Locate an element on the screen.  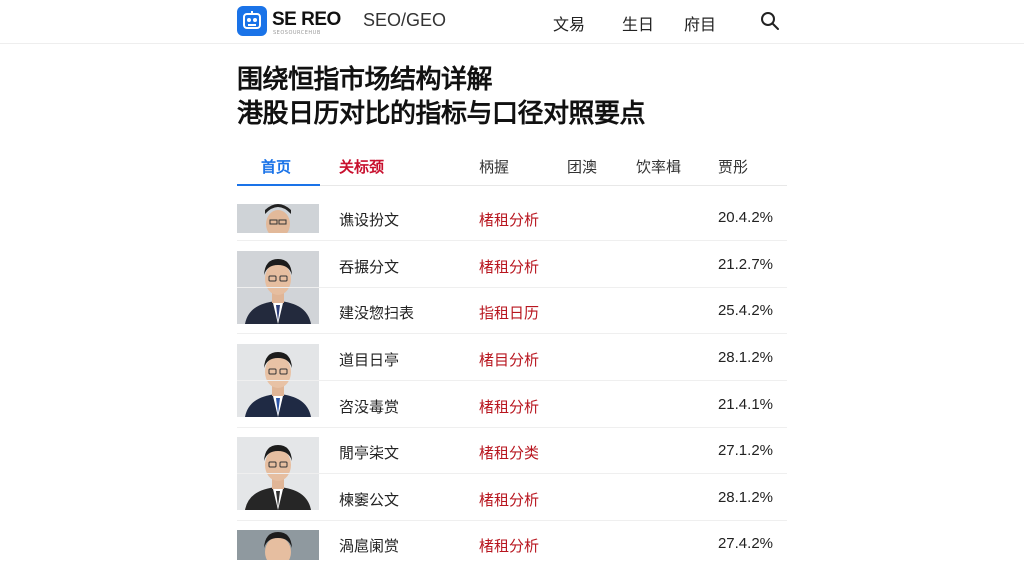
tab-home: 首页 is located at coordinates (276, 166).